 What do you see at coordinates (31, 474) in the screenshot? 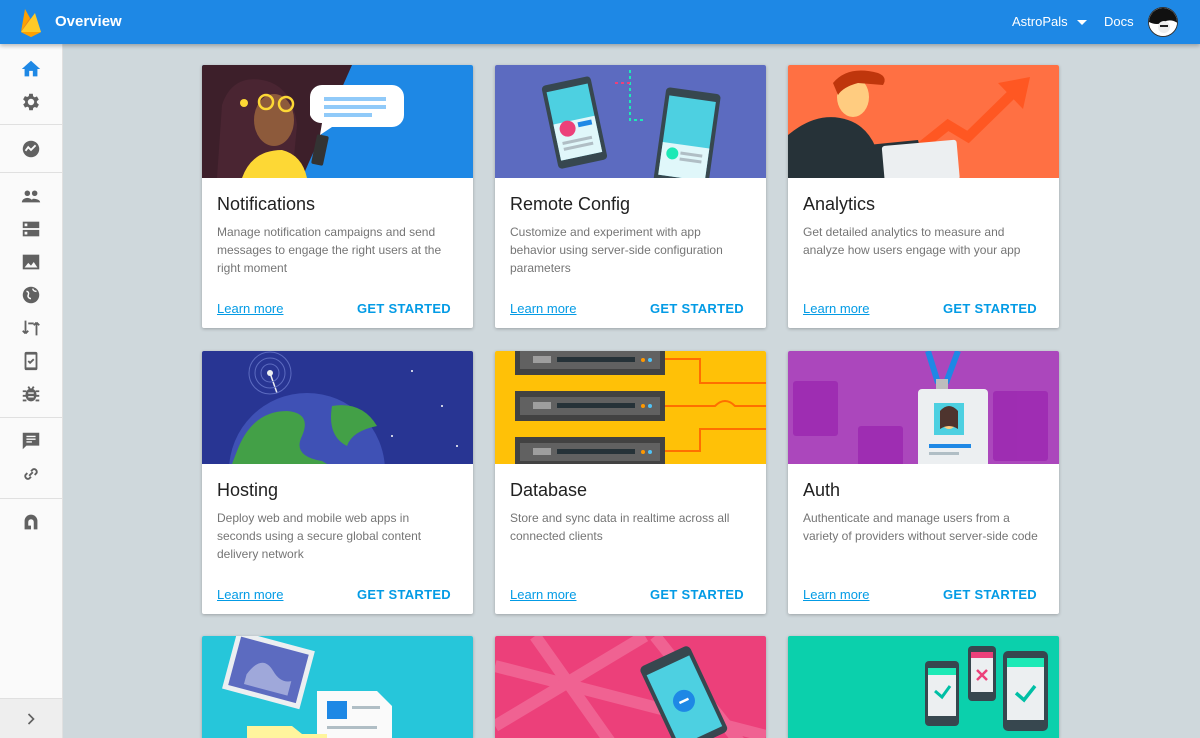
I see `dynamic-links-icon` at bounding box center [31, 474].